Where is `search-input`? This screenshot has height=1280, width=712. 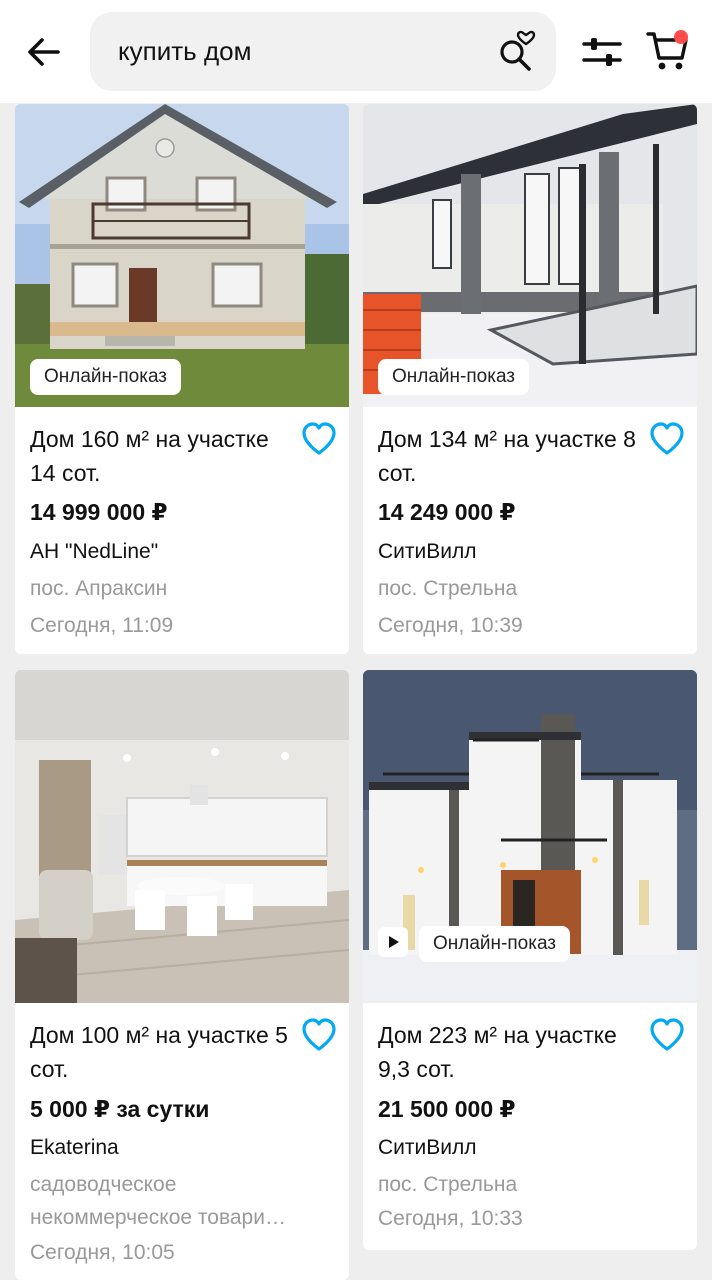
search-input is located at coordinates (298, 51).